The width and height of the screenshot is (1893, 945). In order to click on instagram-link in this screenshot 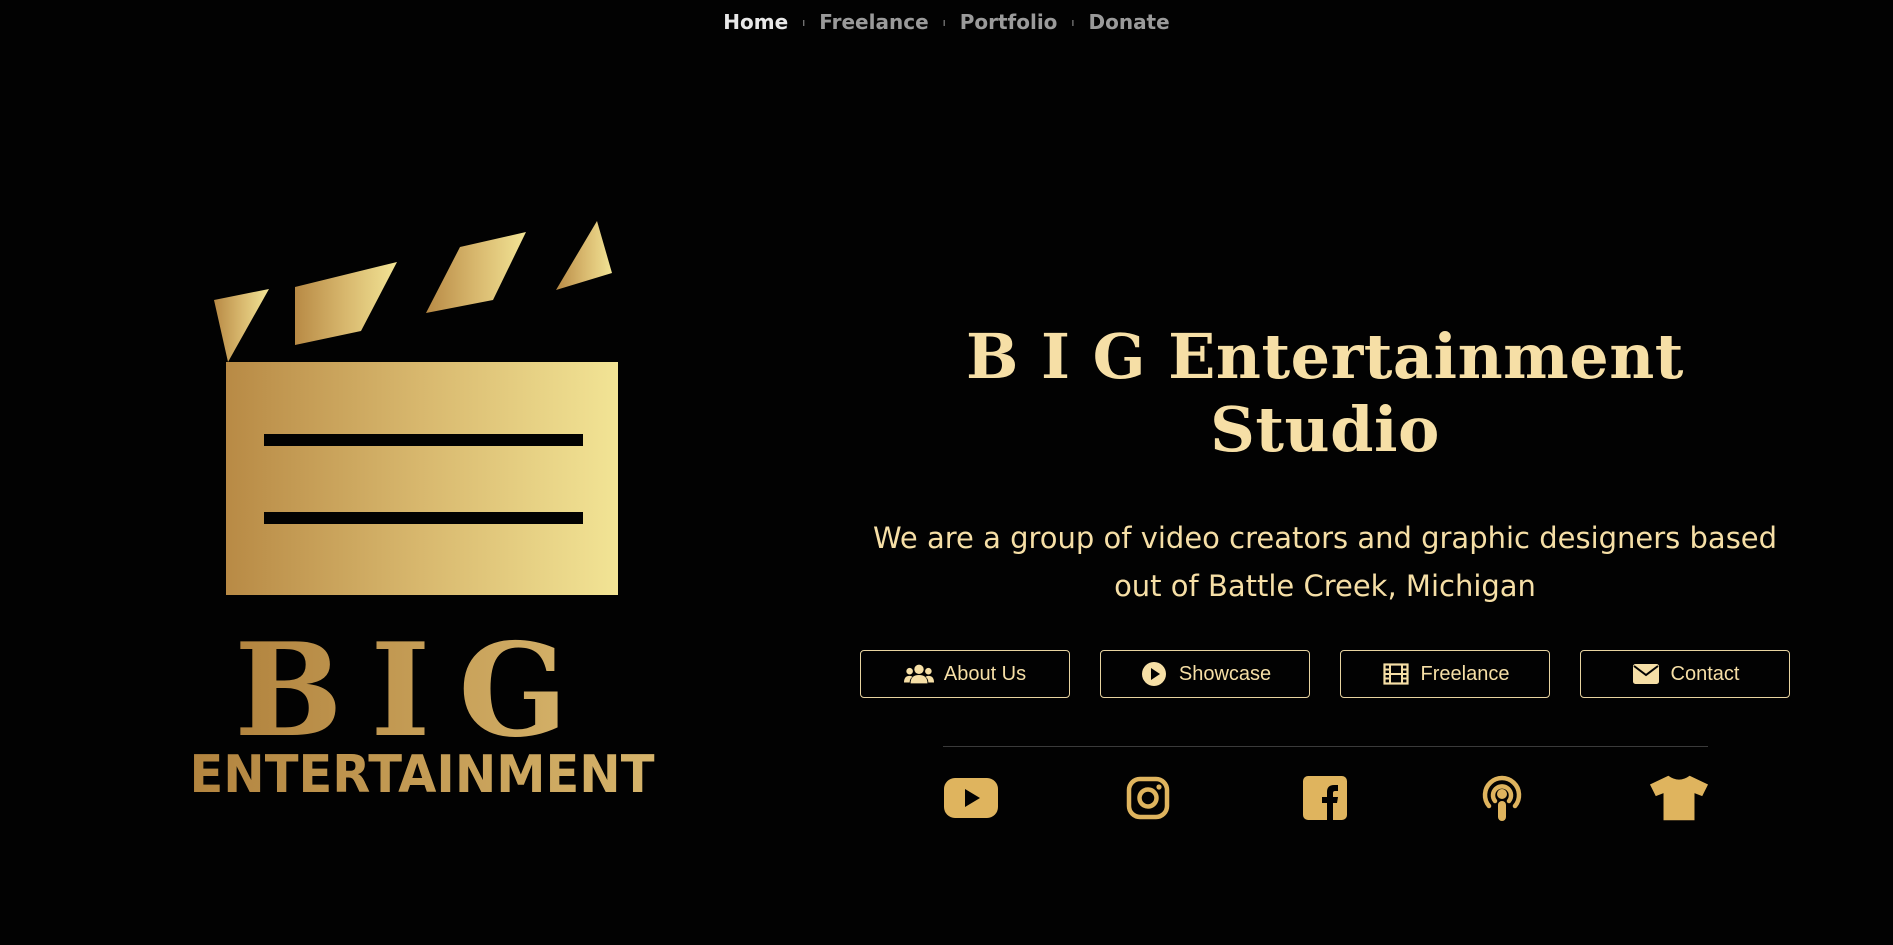, I will do `click(1148, 798)`.